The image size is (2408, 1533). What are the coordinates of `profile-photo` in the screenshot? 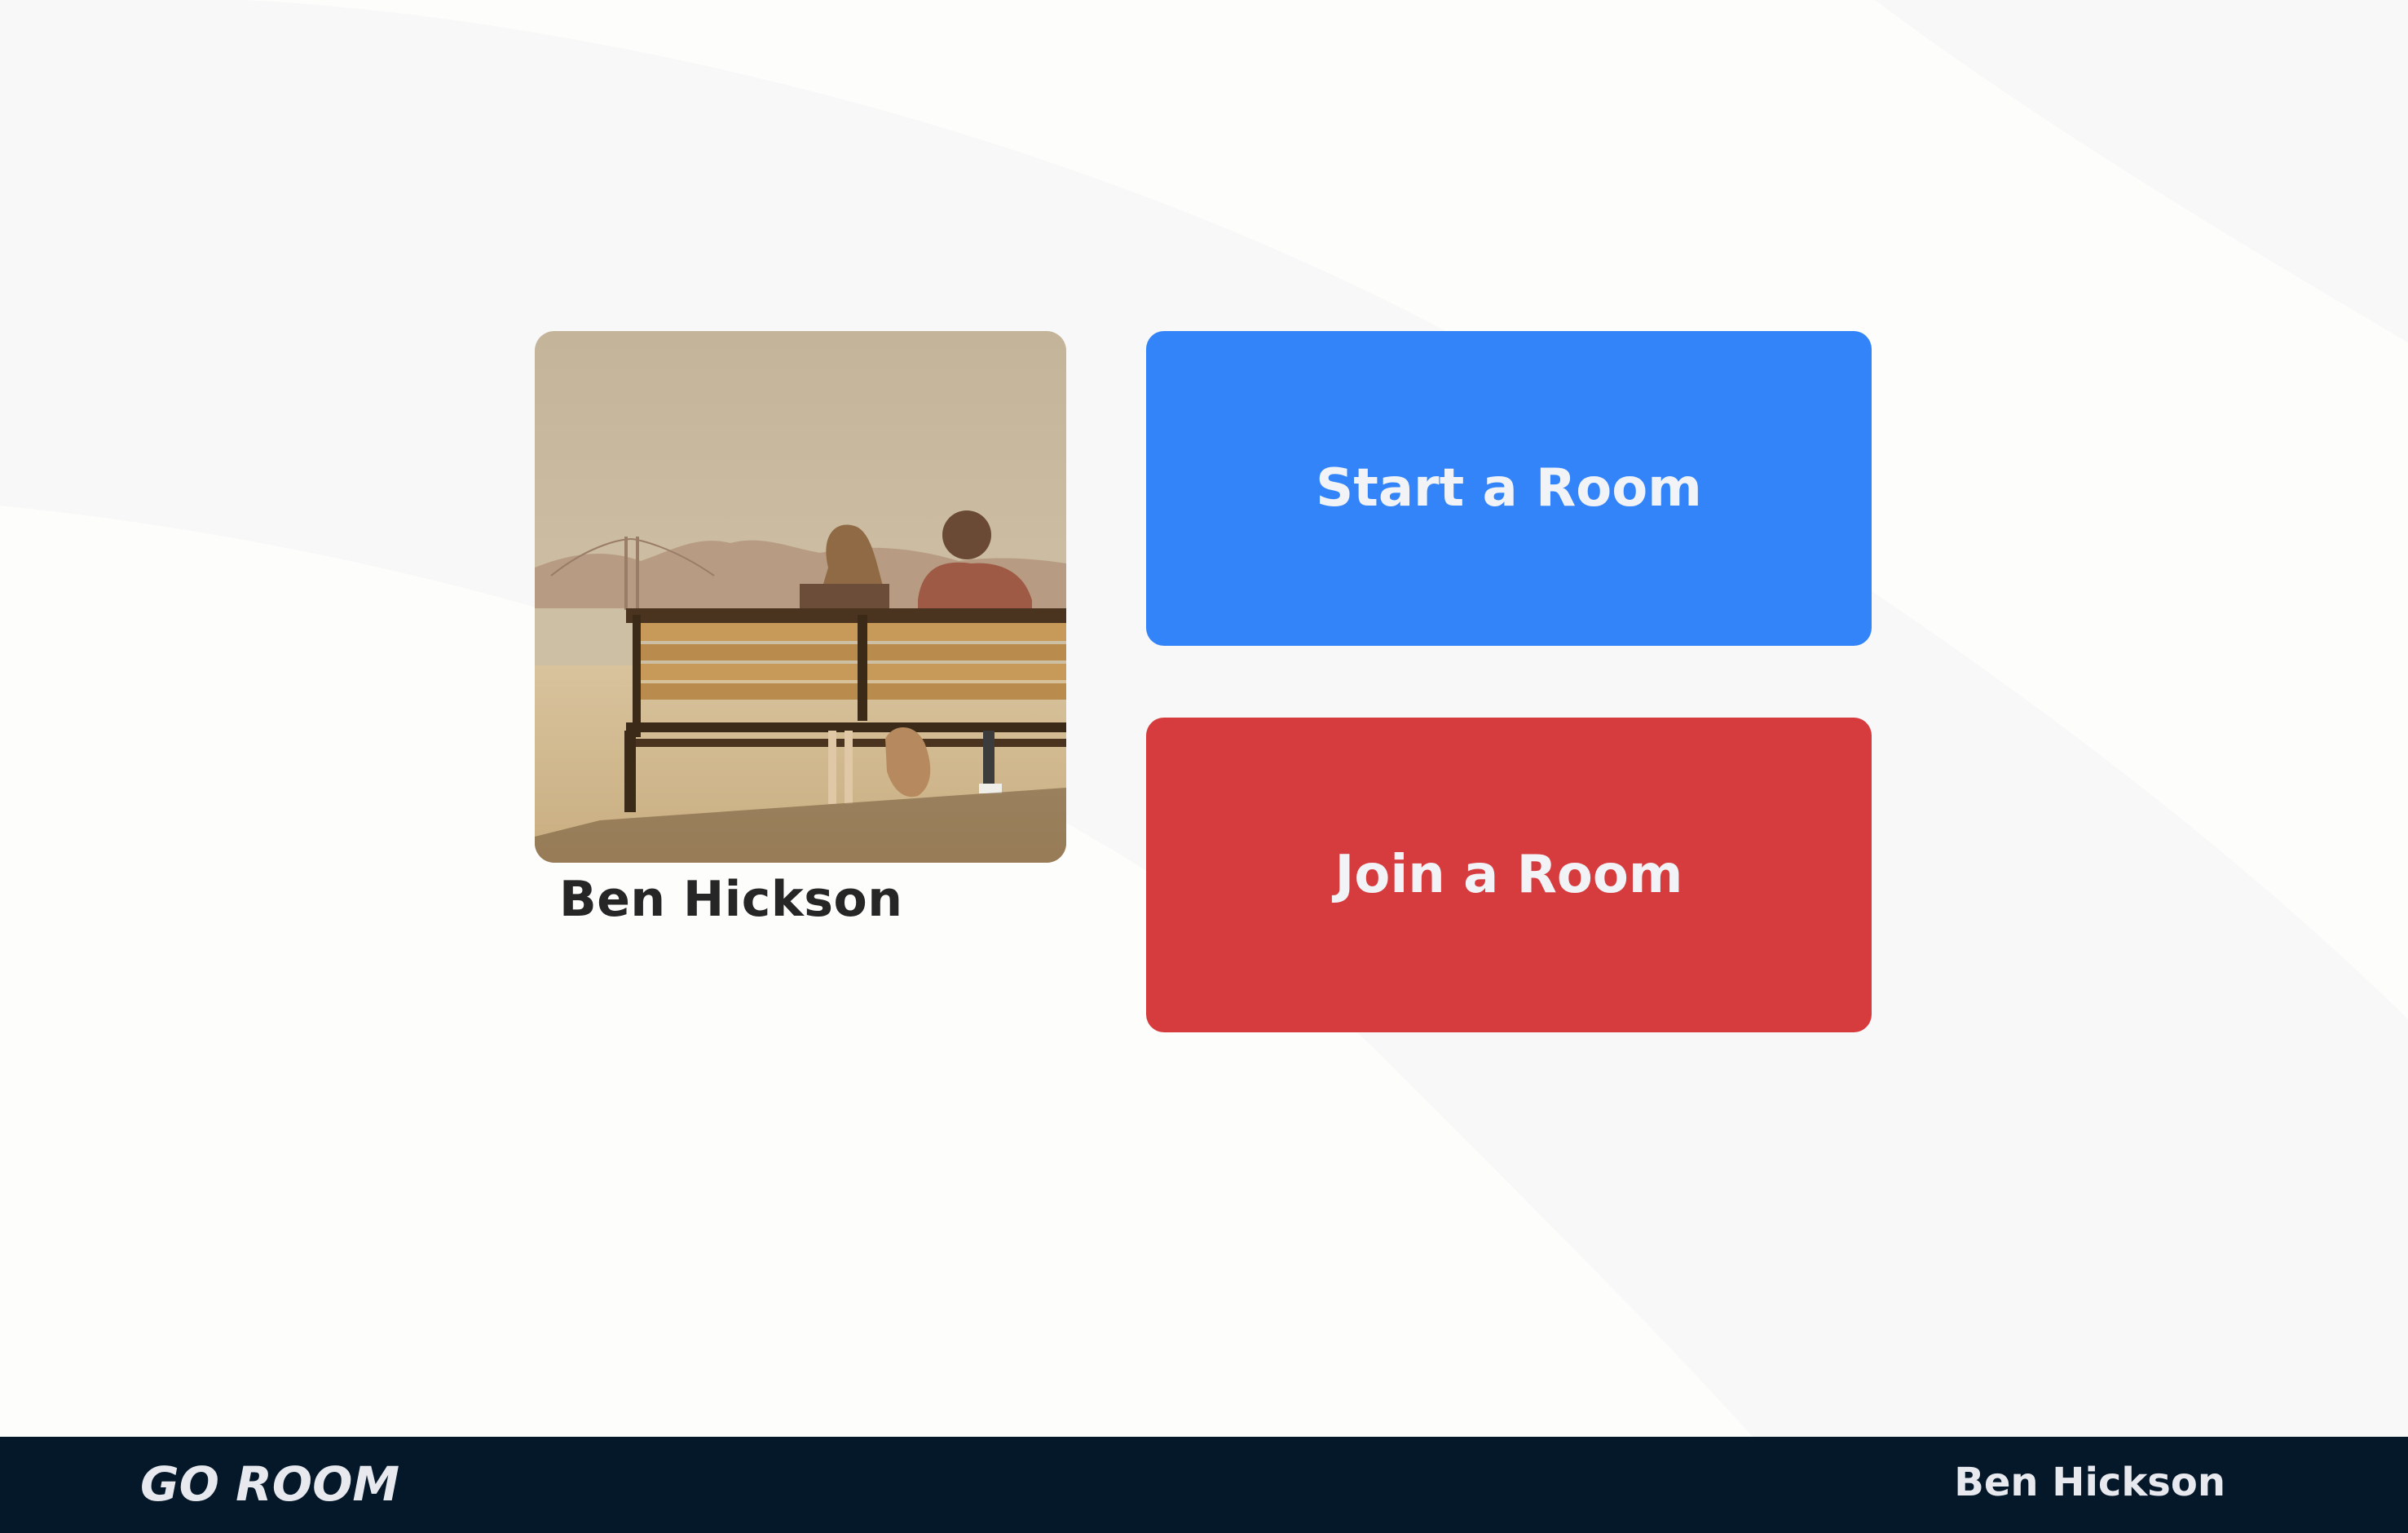 It's located at (800, 597).